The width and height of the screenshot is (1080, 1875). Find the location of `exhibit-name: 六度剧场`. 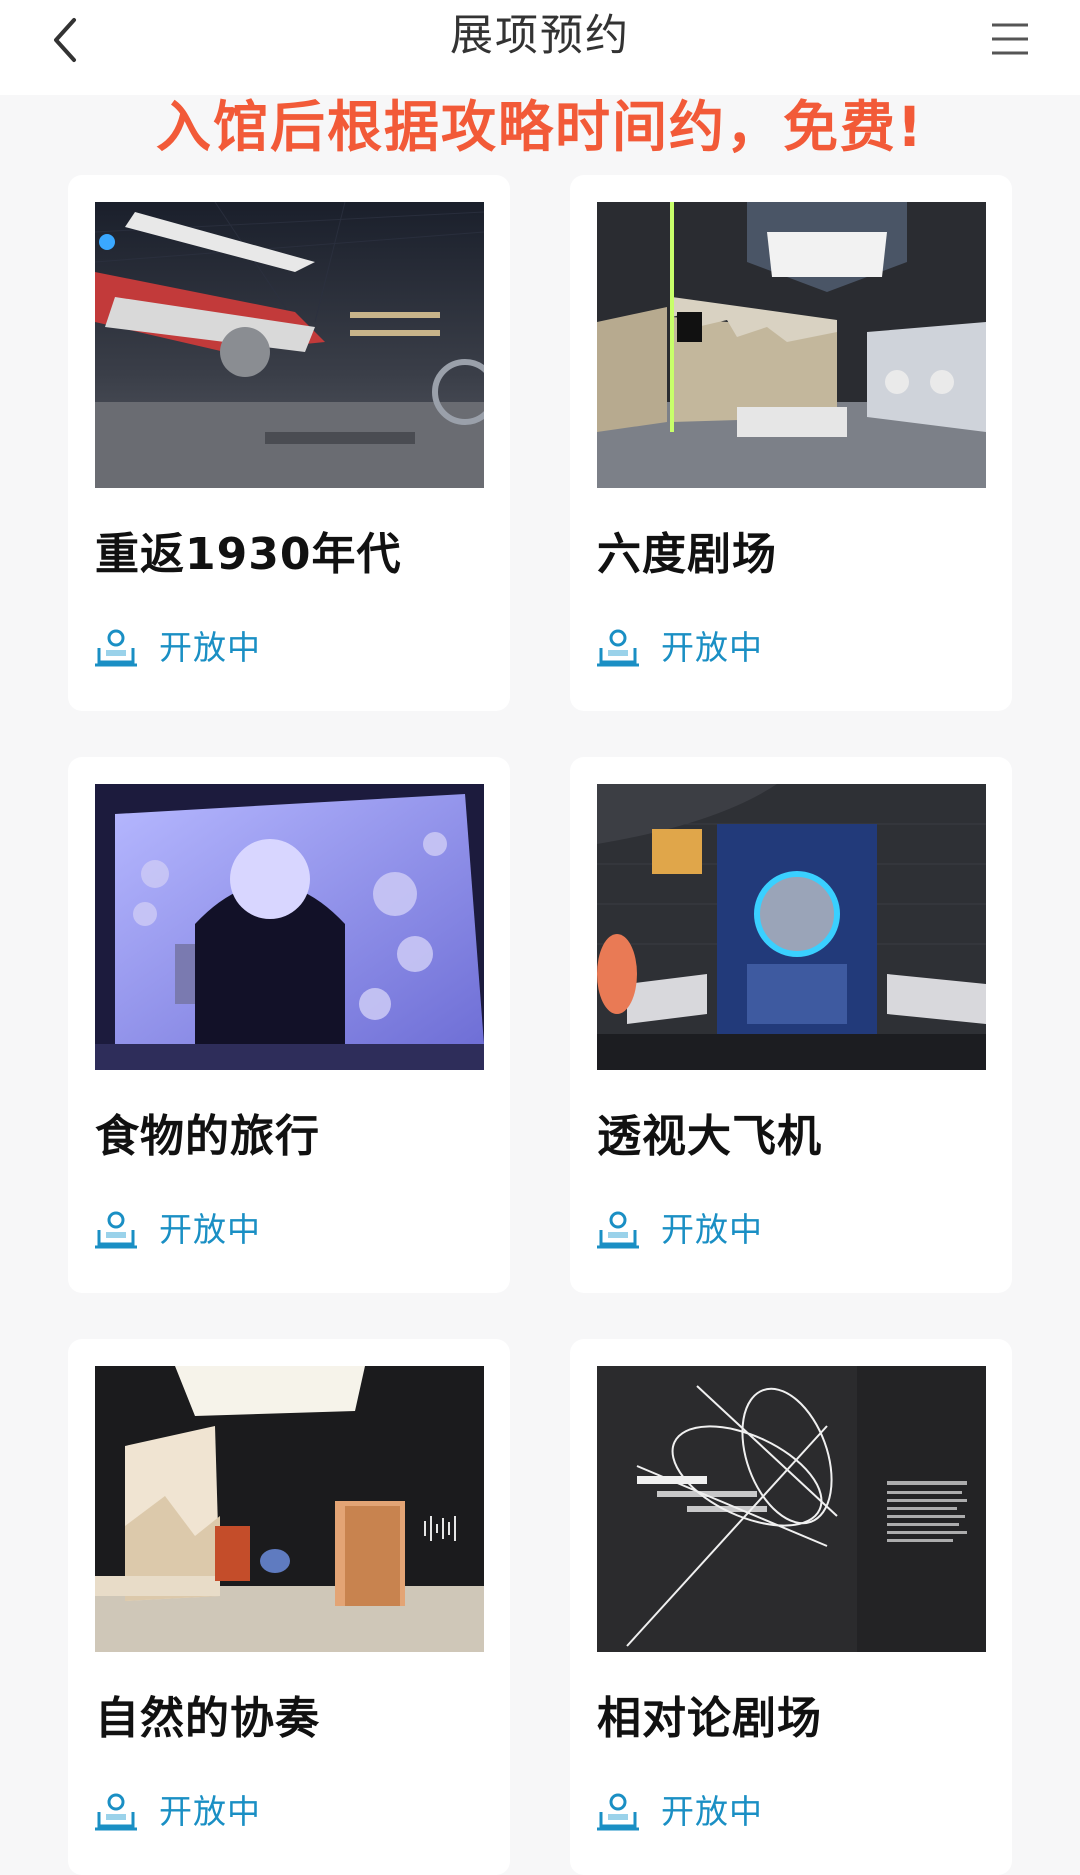

exhibit-name: 六度剧场 is located at coordinates (687, 554).